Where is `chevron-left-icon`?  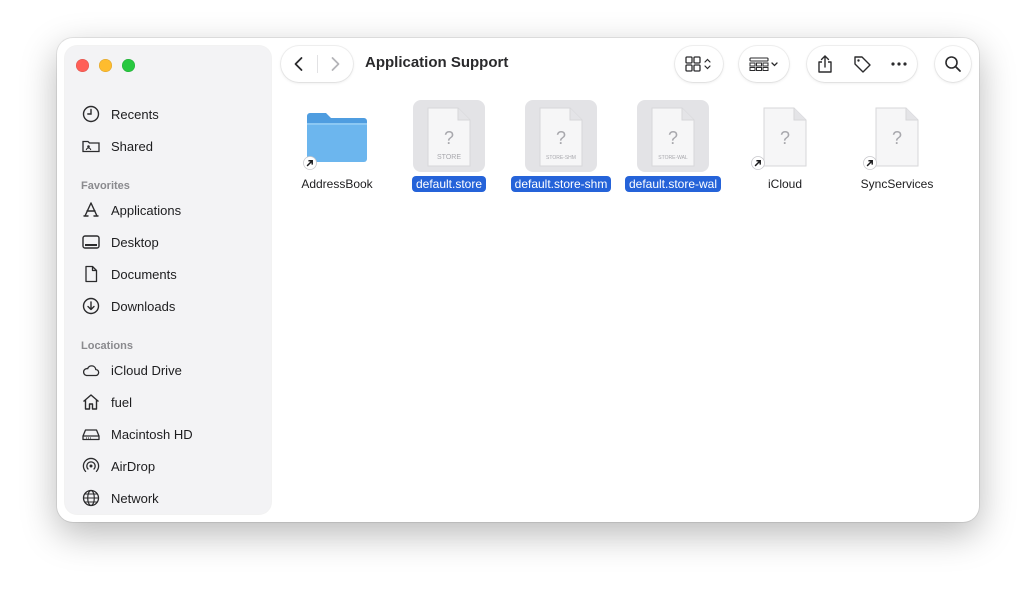 chevron-left-icon is located at coordinates (298, 64).